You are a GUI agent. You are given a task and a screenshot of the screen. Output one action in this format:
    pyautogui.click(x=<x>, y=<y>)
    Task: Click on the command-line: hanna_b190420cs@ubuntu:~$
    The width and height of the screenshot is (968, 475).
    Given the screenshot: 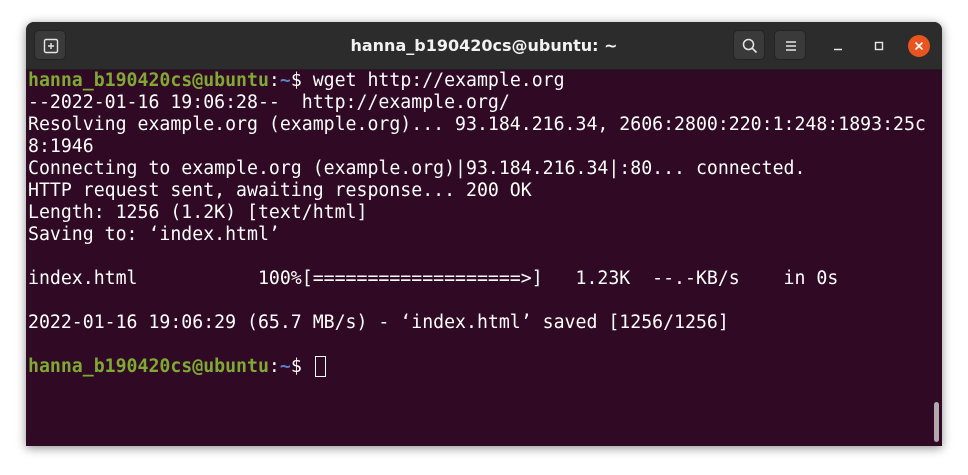 What is the action you would take?
    pyautogui.click(x=480, y=367)
    